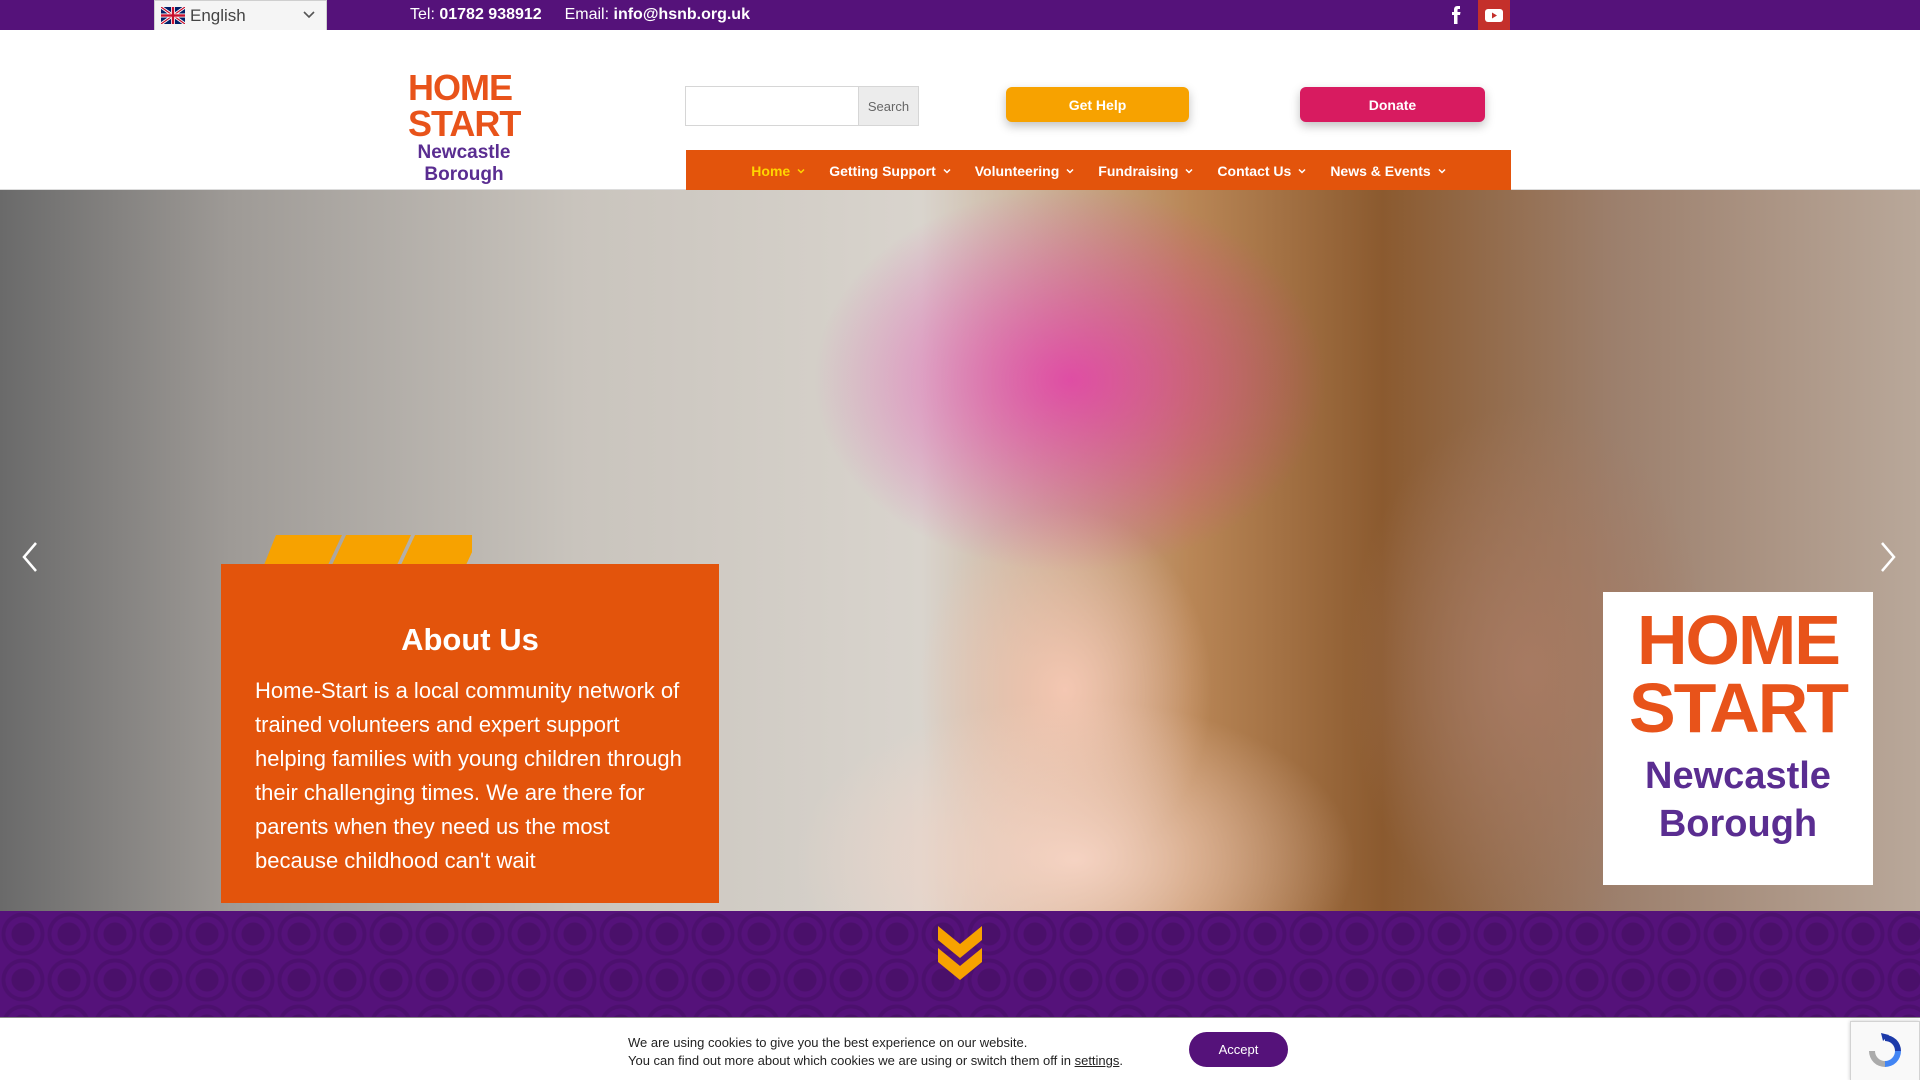 Image resolution: width=1920 pixels, height=1080 pixels. I want to click on logo-line-newcastle: Newcastle, so click(464, 152).